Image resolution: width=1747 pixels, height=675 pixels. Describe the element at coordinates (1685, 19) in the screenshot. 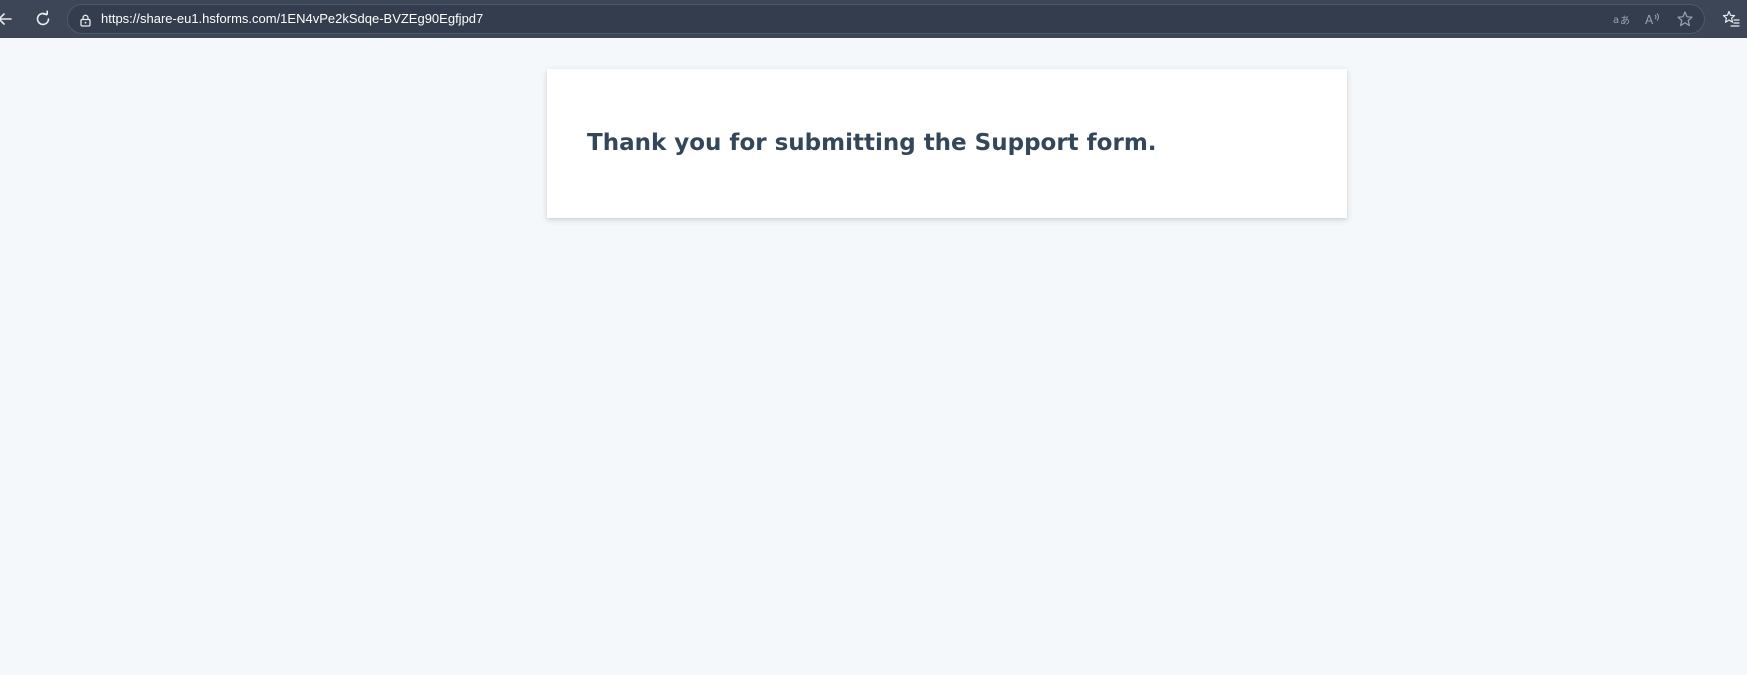

I see `star-icon` at that location.